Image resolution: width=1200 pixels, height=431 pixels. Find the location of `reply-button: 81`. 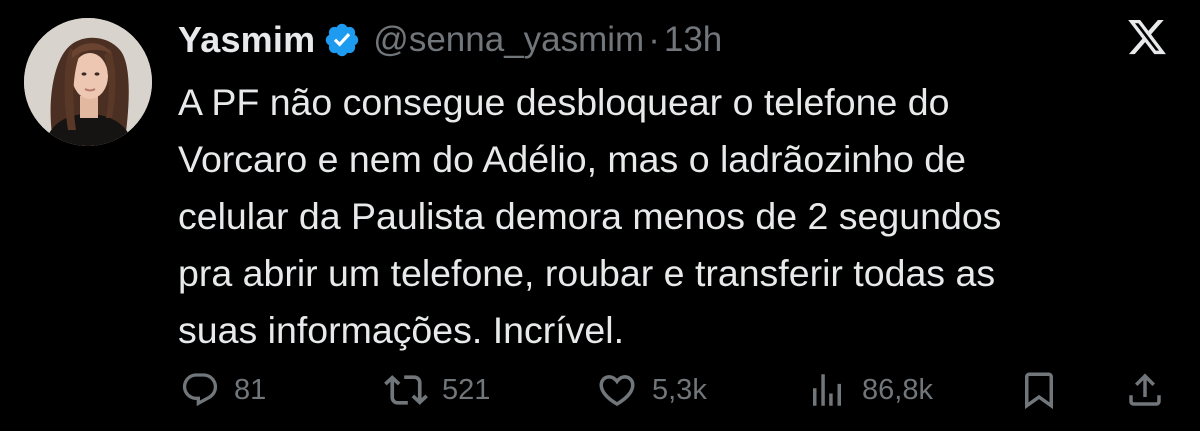

reply-button: 81 is located at coordinates (223, 390).